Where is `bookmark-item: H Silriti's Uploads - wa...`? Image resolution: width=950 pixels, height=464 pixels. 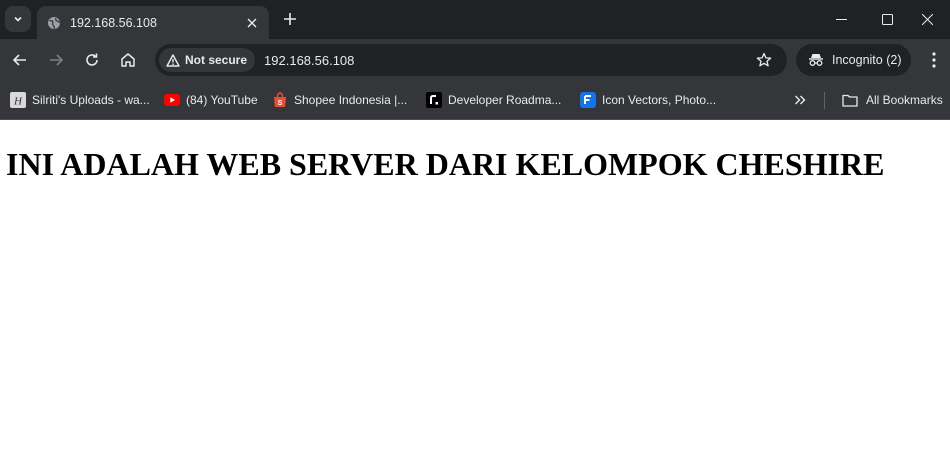 bookmark-item: H Silriti's Uploads - wa... is located at coordinates (80, 100).